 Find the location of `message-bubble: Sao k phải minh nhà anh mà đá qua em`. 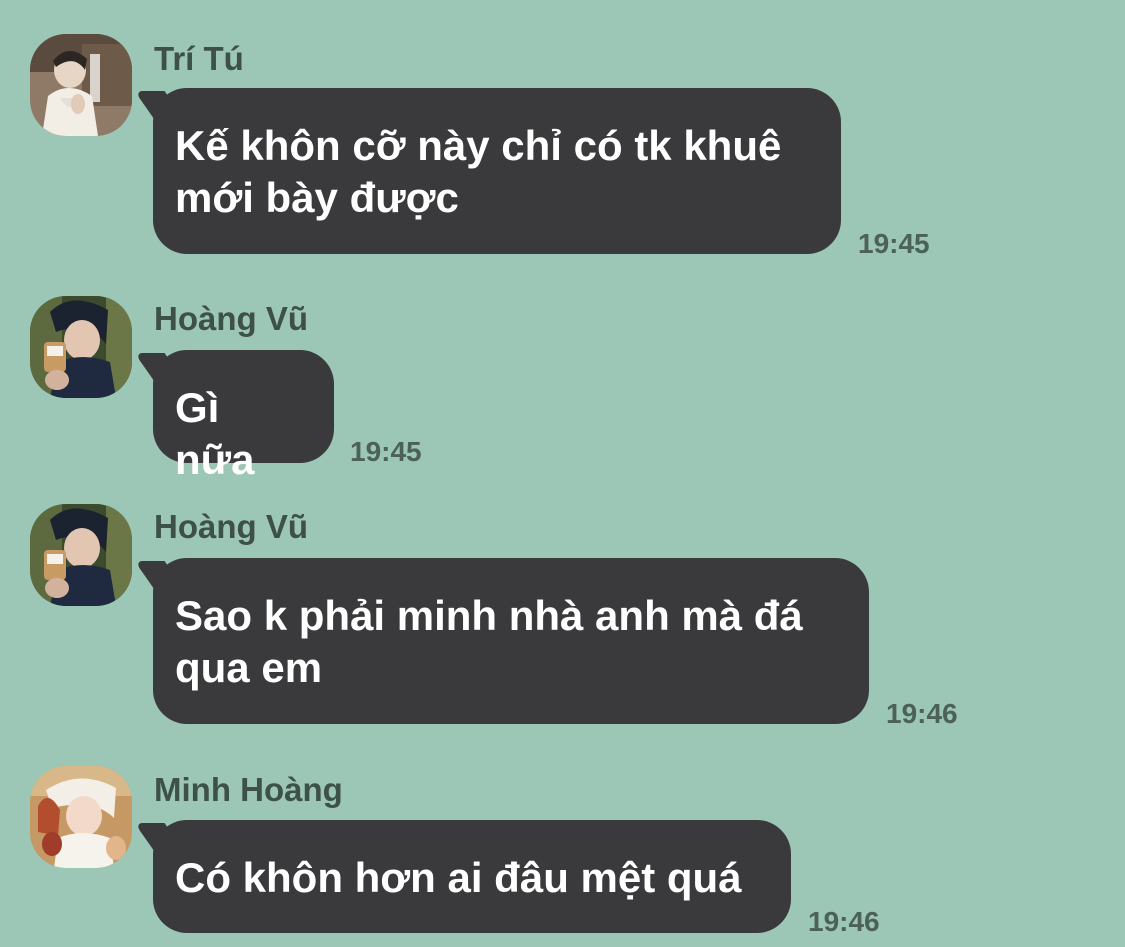

message-bubble: Sao k phải minh nhà anh mà đá qua em is located at coordinates (511, 641).